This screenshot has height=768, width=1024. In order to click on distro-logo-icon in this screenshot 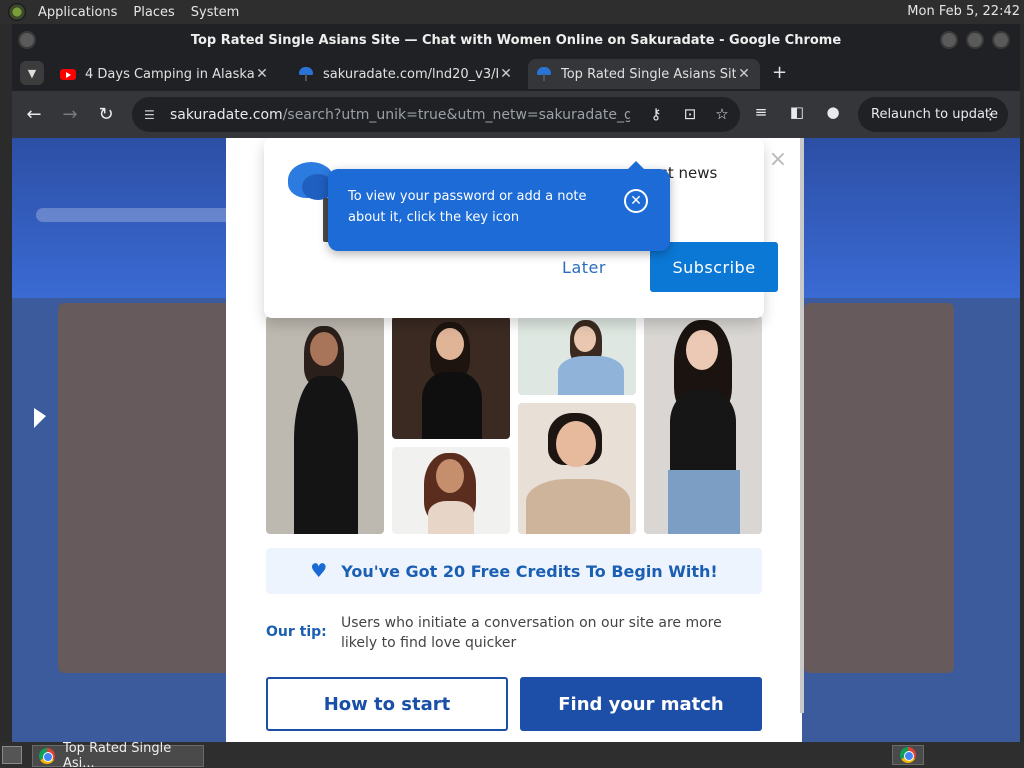, I will do `click(17, 12)`.